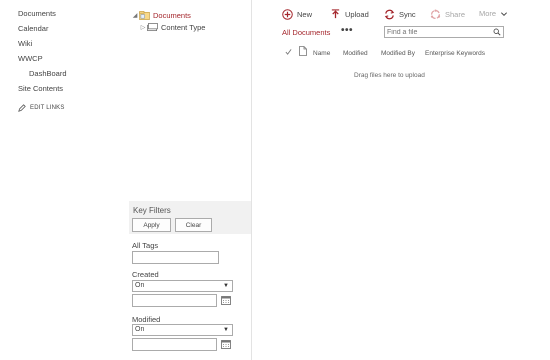 This screenshot has height=360, width=550. Describe the element at coordinates (251, 180) in the screenshot. I see `pane-divider` at that location.